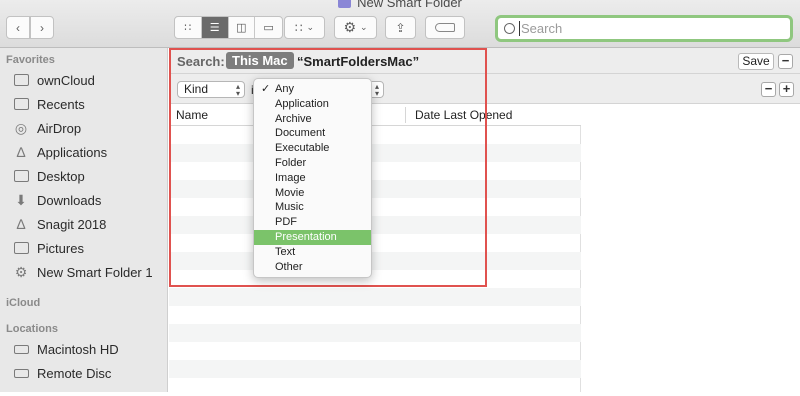  I want to click on remove-search-button: −, so click(785, 61).